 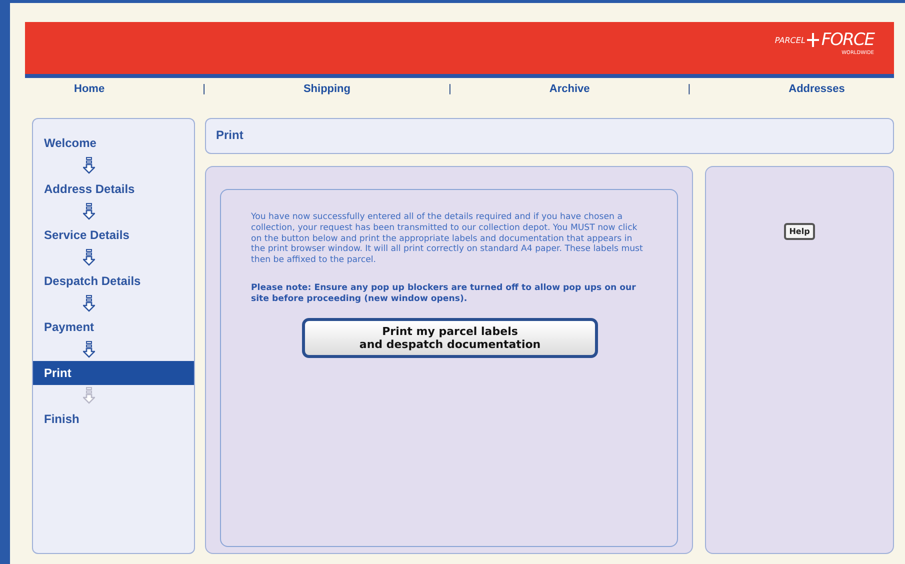 I want to click on note-text: Please note: Ensure any pop up blockers are turned off to allow pop ups on our site before proceeding (new window opens)., so click(x=444, y=293).